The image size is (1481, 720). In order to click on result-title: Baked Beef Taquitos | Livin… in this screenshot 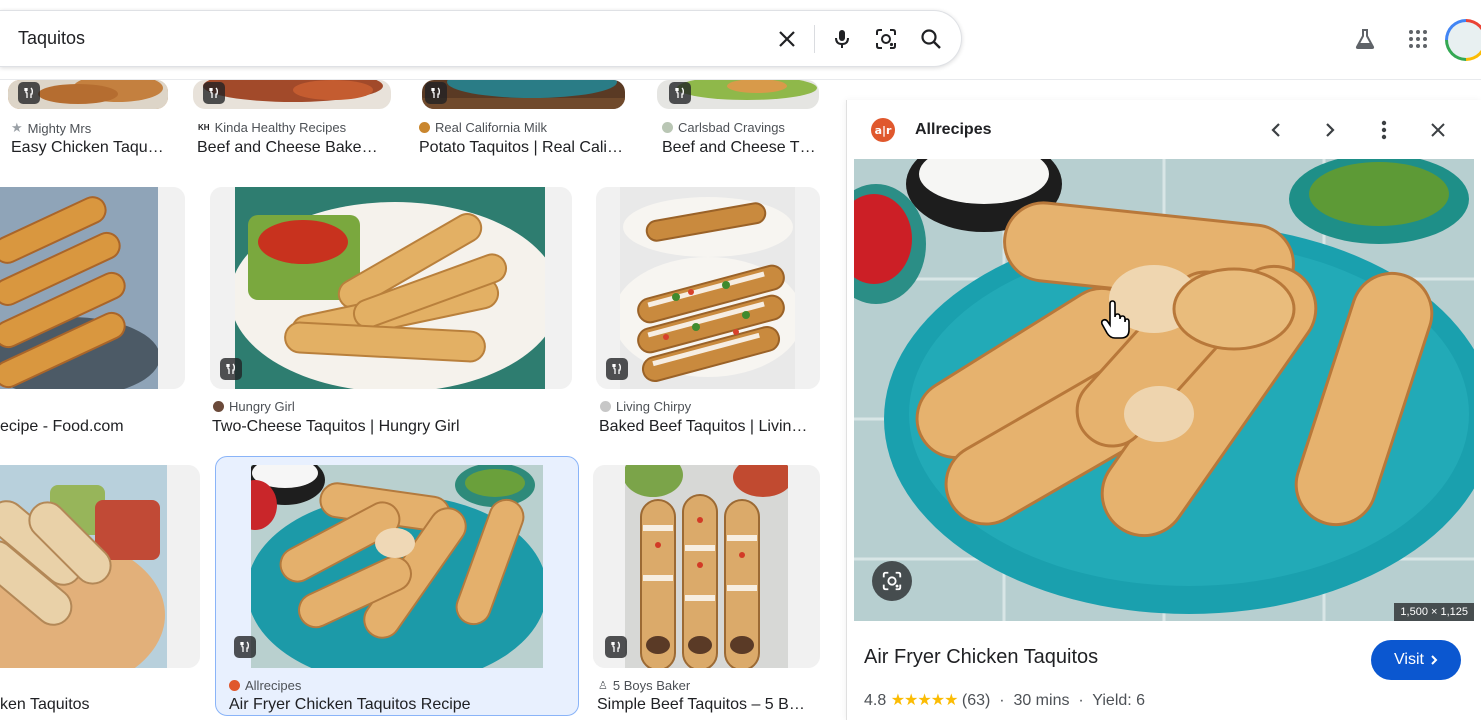, I will do `click(710, 427)`.